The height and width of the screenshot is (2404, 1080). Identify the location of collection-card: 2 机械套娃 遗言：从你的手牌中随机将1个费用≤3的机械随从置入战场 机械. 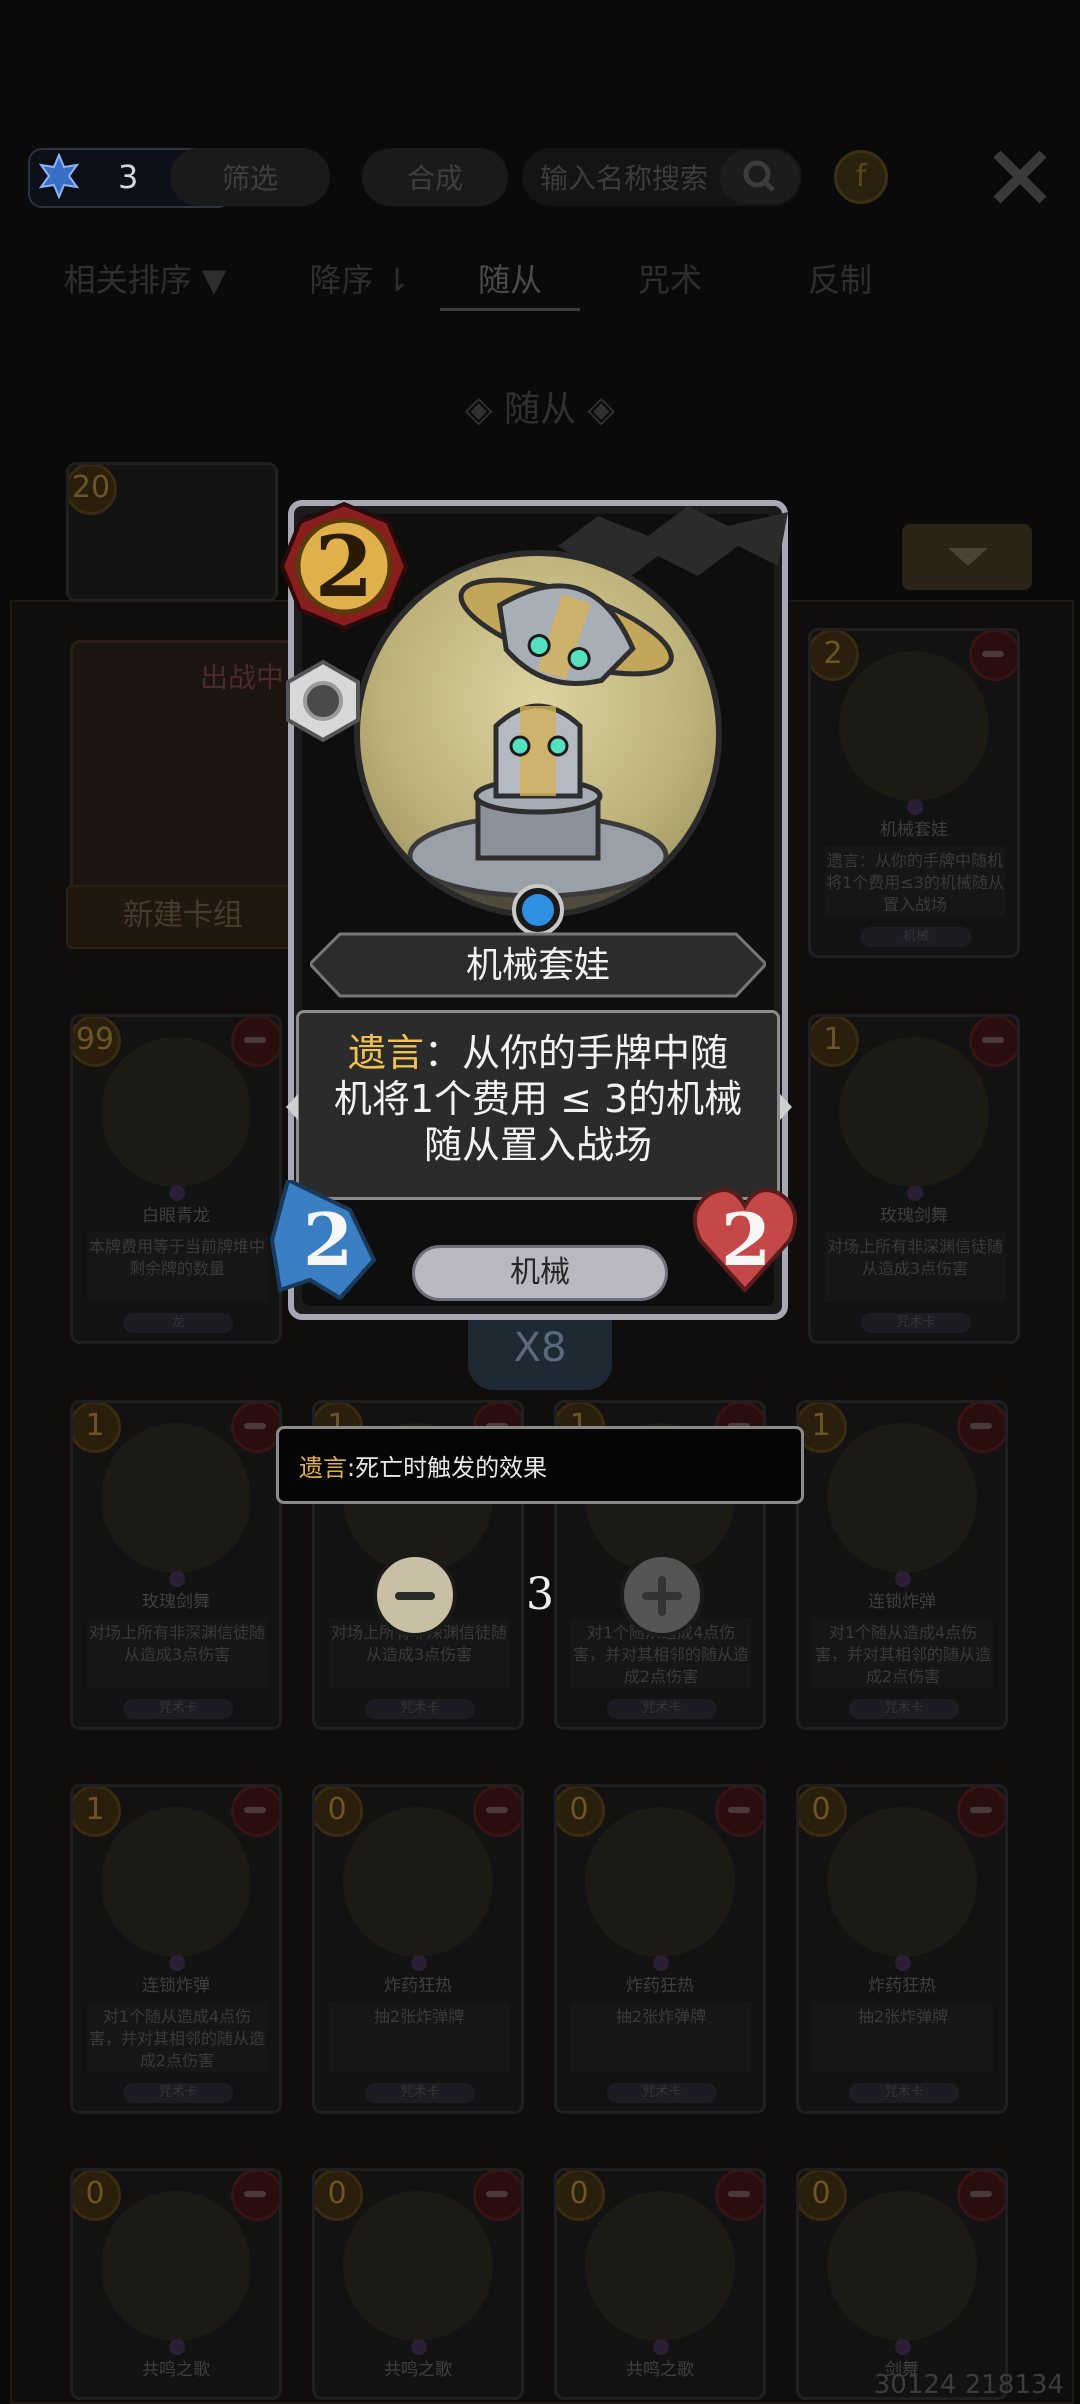
(914, 793).